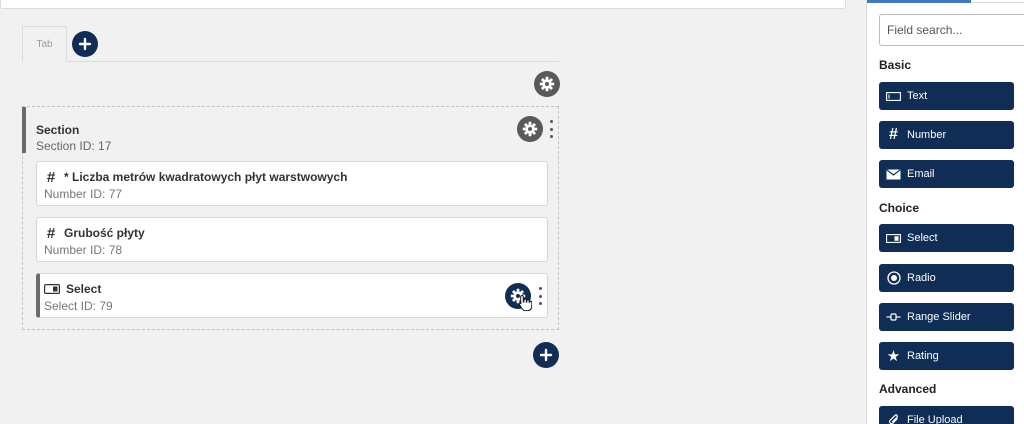  I want to click on add-file-upload-field-button: File Upload, so click(946, 415).